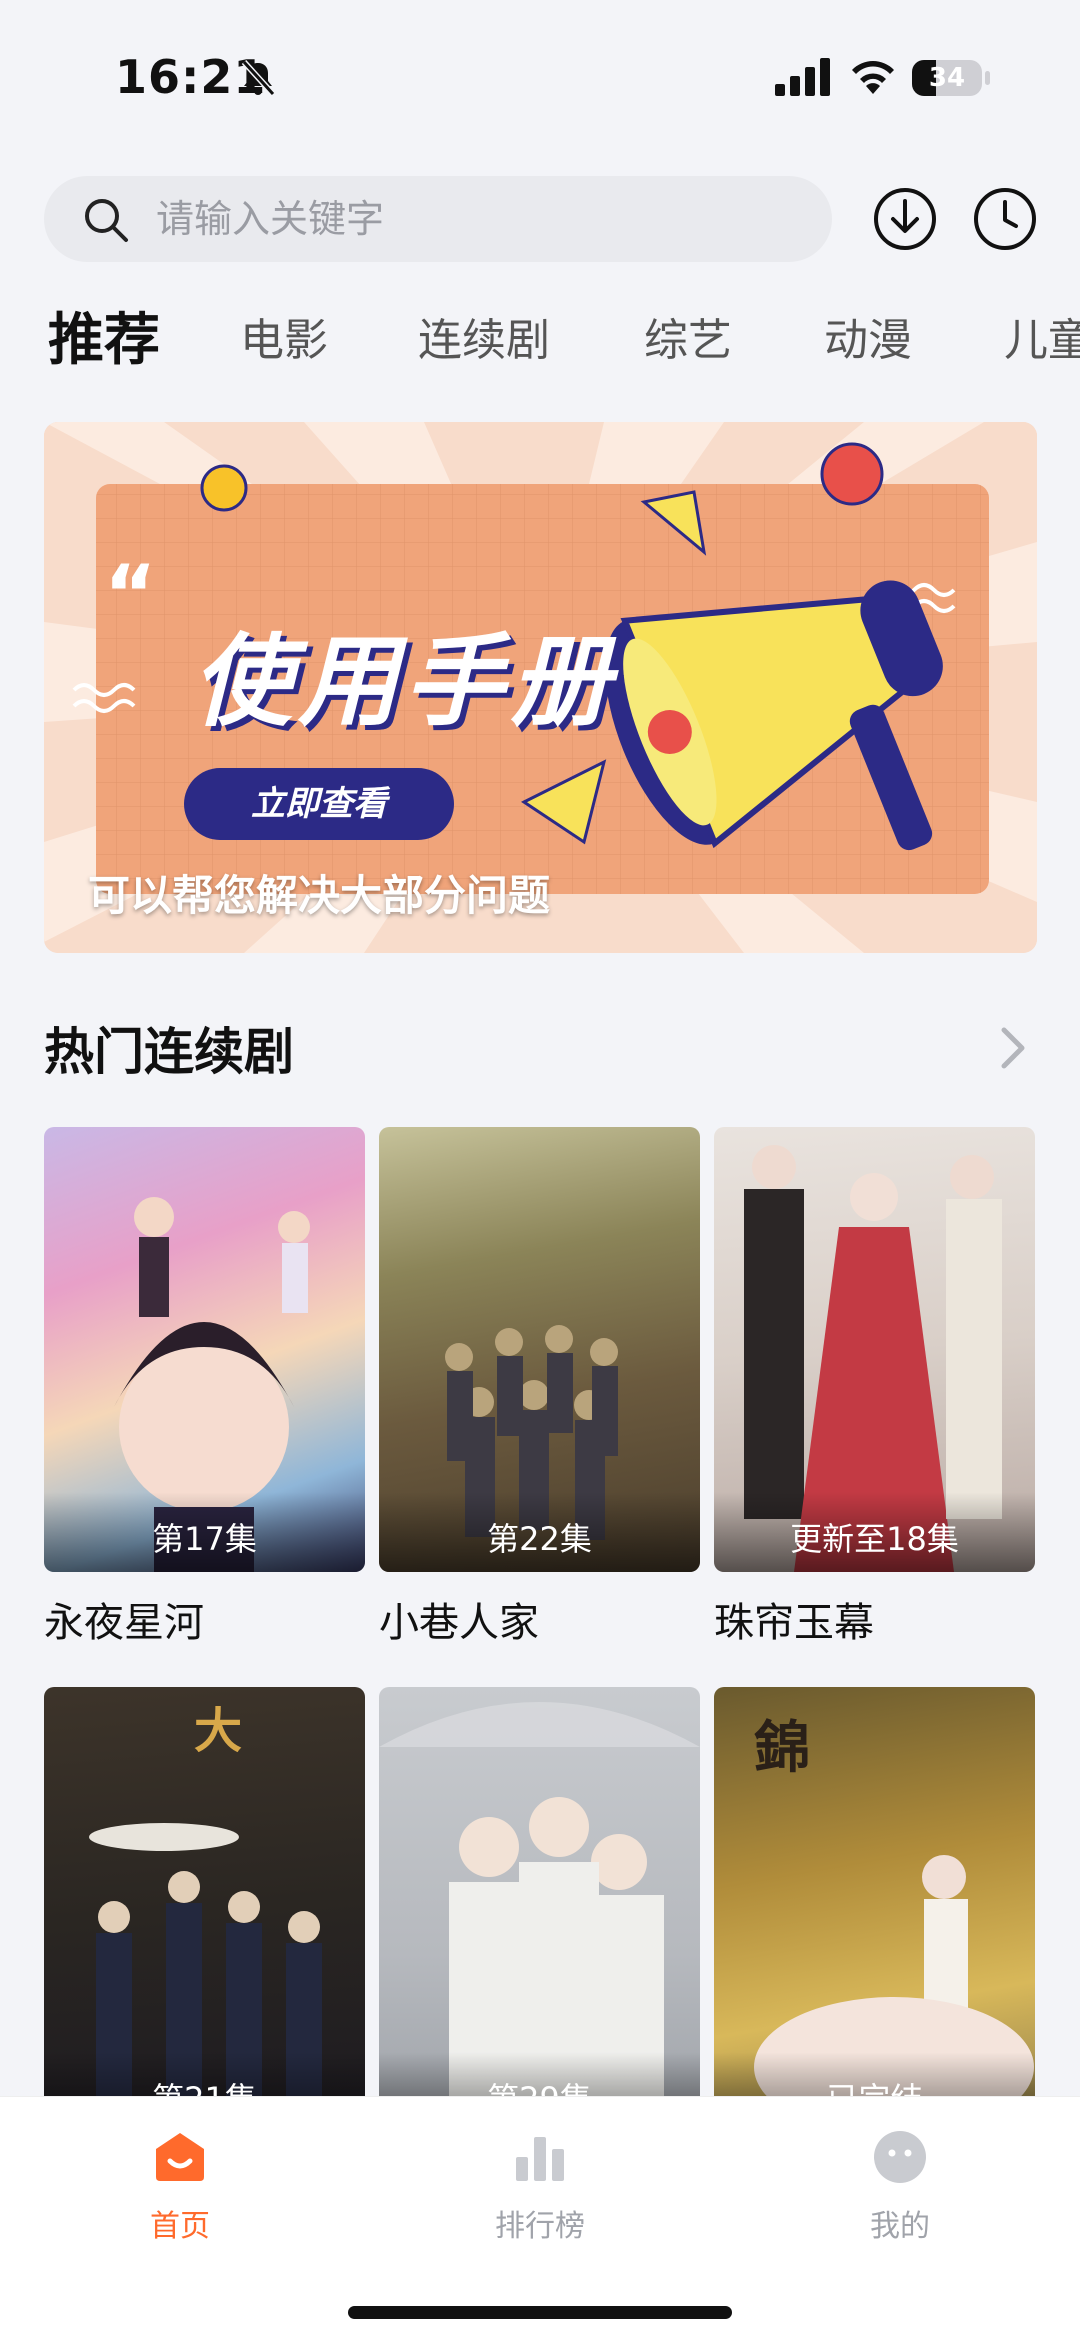  Describe the element at coordinates (540, 2312) in the screenshot. I see `home-indicator` at that location.